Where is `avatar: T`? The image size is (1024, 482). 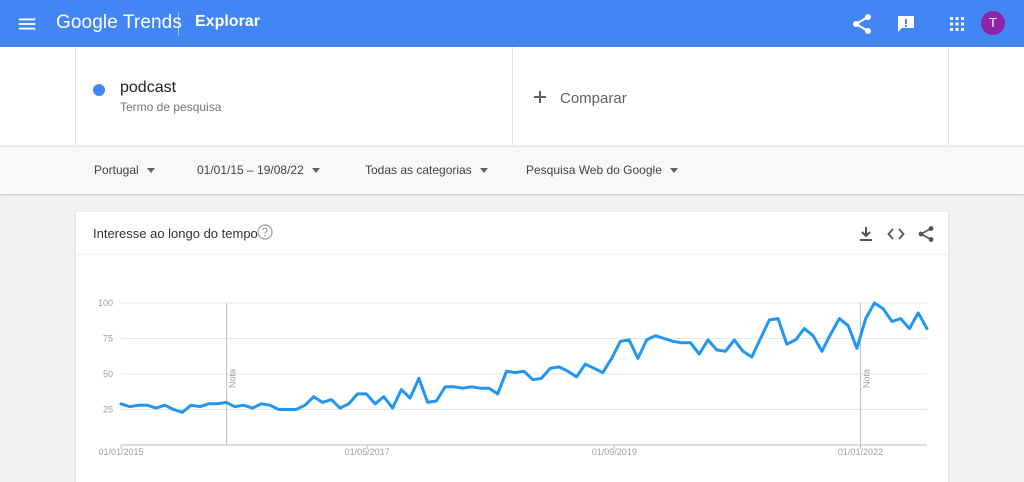 avatar: T is located at coordinates (993, 23).